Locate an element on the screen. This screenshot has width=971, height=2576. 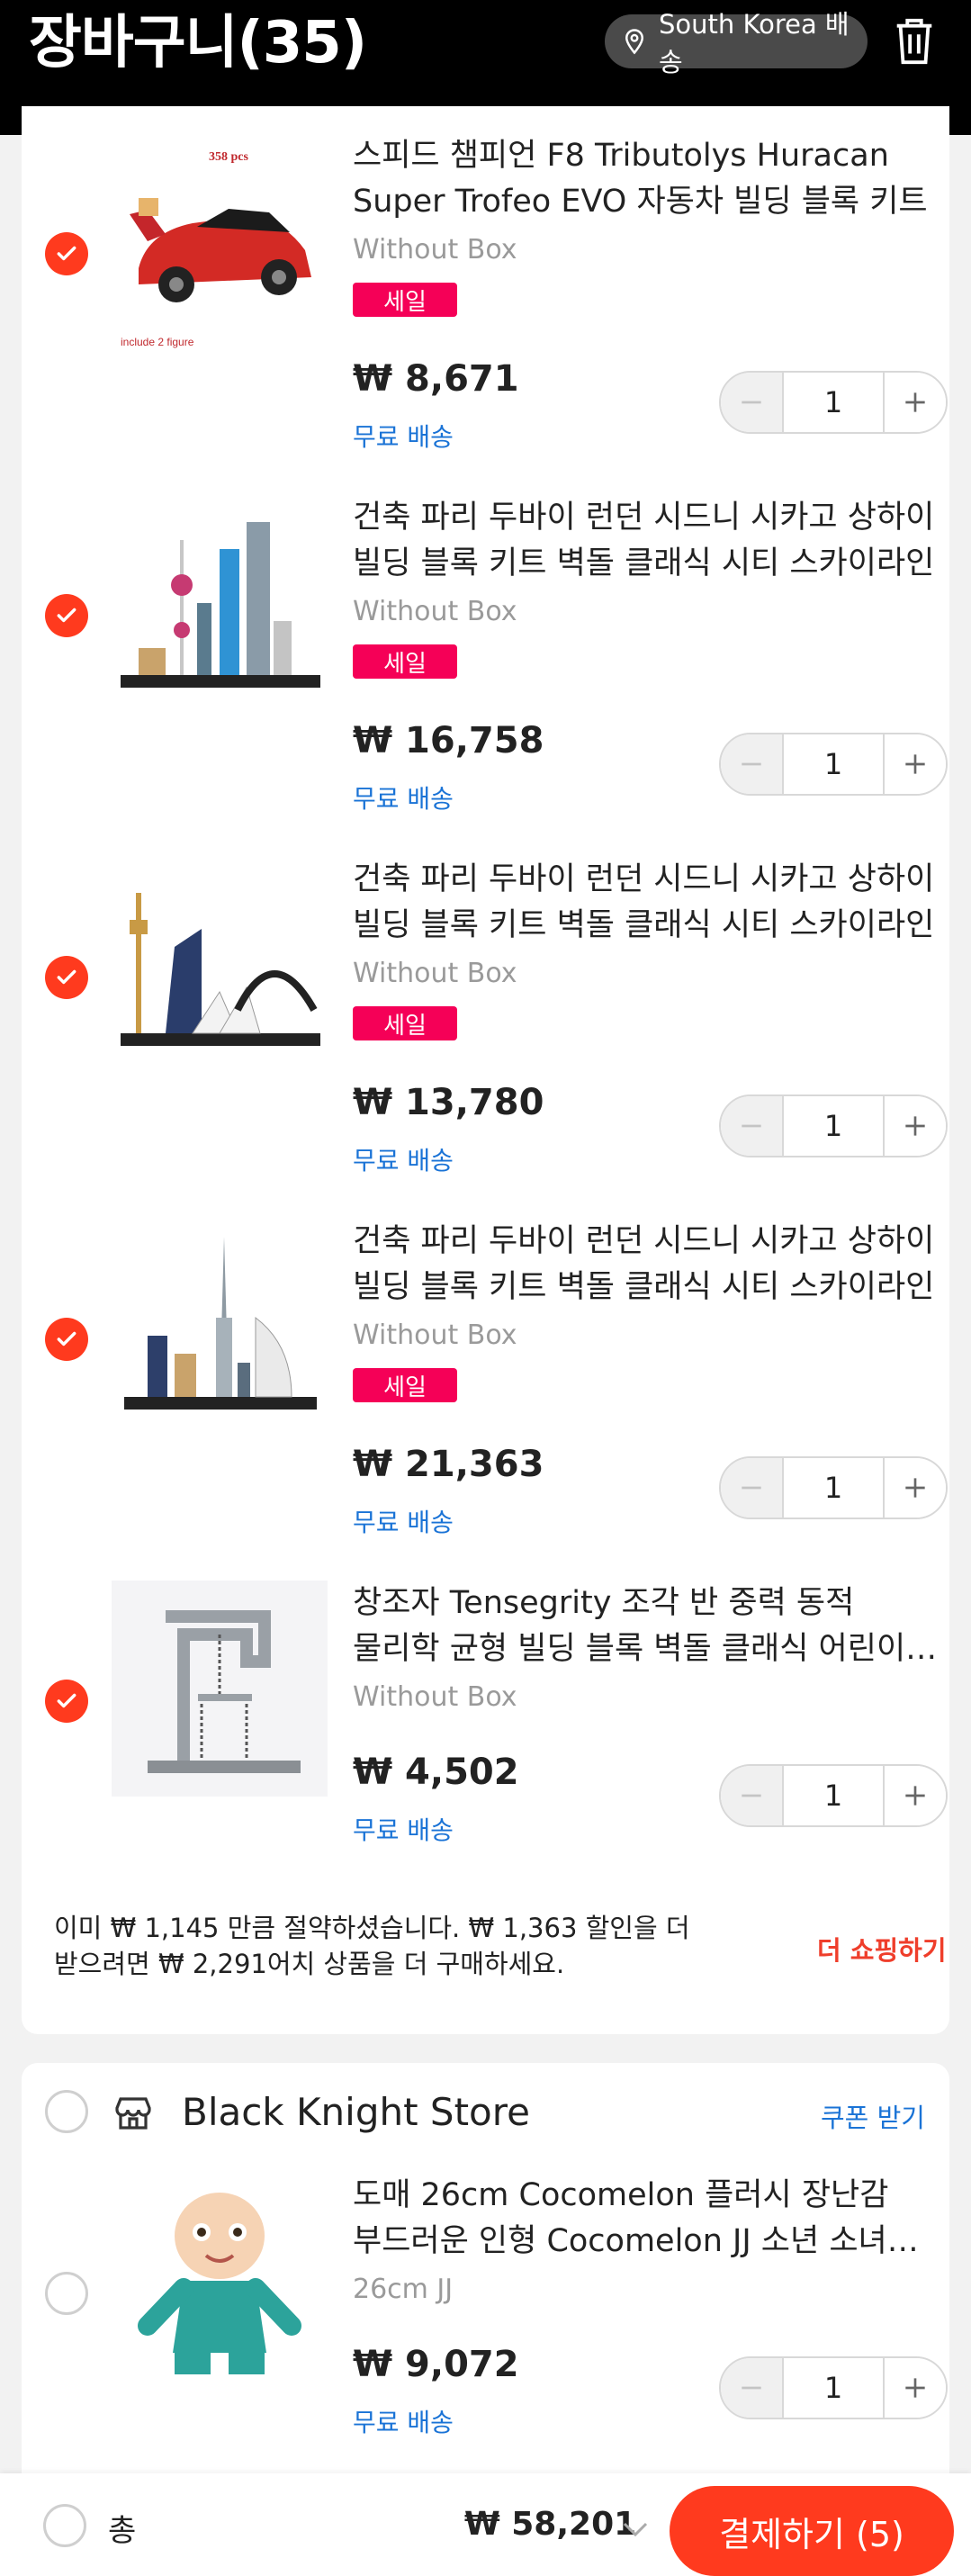
product-price: ₩ 8,671 is located at coordinates (436, 379).